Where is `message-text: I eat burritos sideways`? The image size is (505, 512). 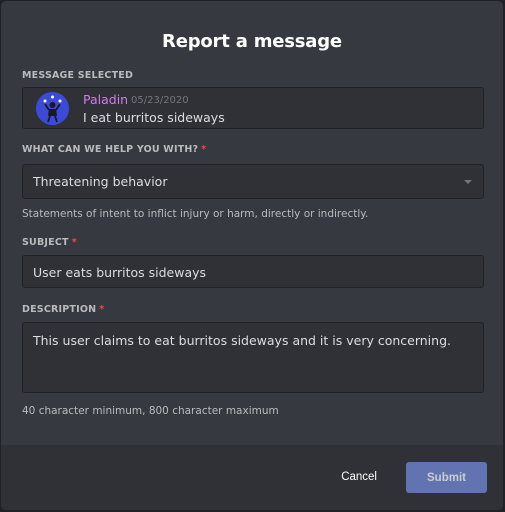
message-text: I eat burritos sideways is located at coordinates (154, 117).